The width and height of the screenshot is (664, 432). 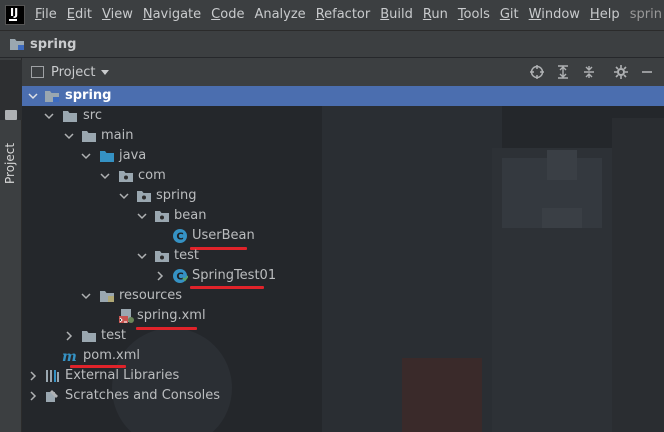 What do you see at coordinates (122, 375) in the screenshot?
I see `tree-label-external-libraries: External Libraries` at bounding box center [122, 375].